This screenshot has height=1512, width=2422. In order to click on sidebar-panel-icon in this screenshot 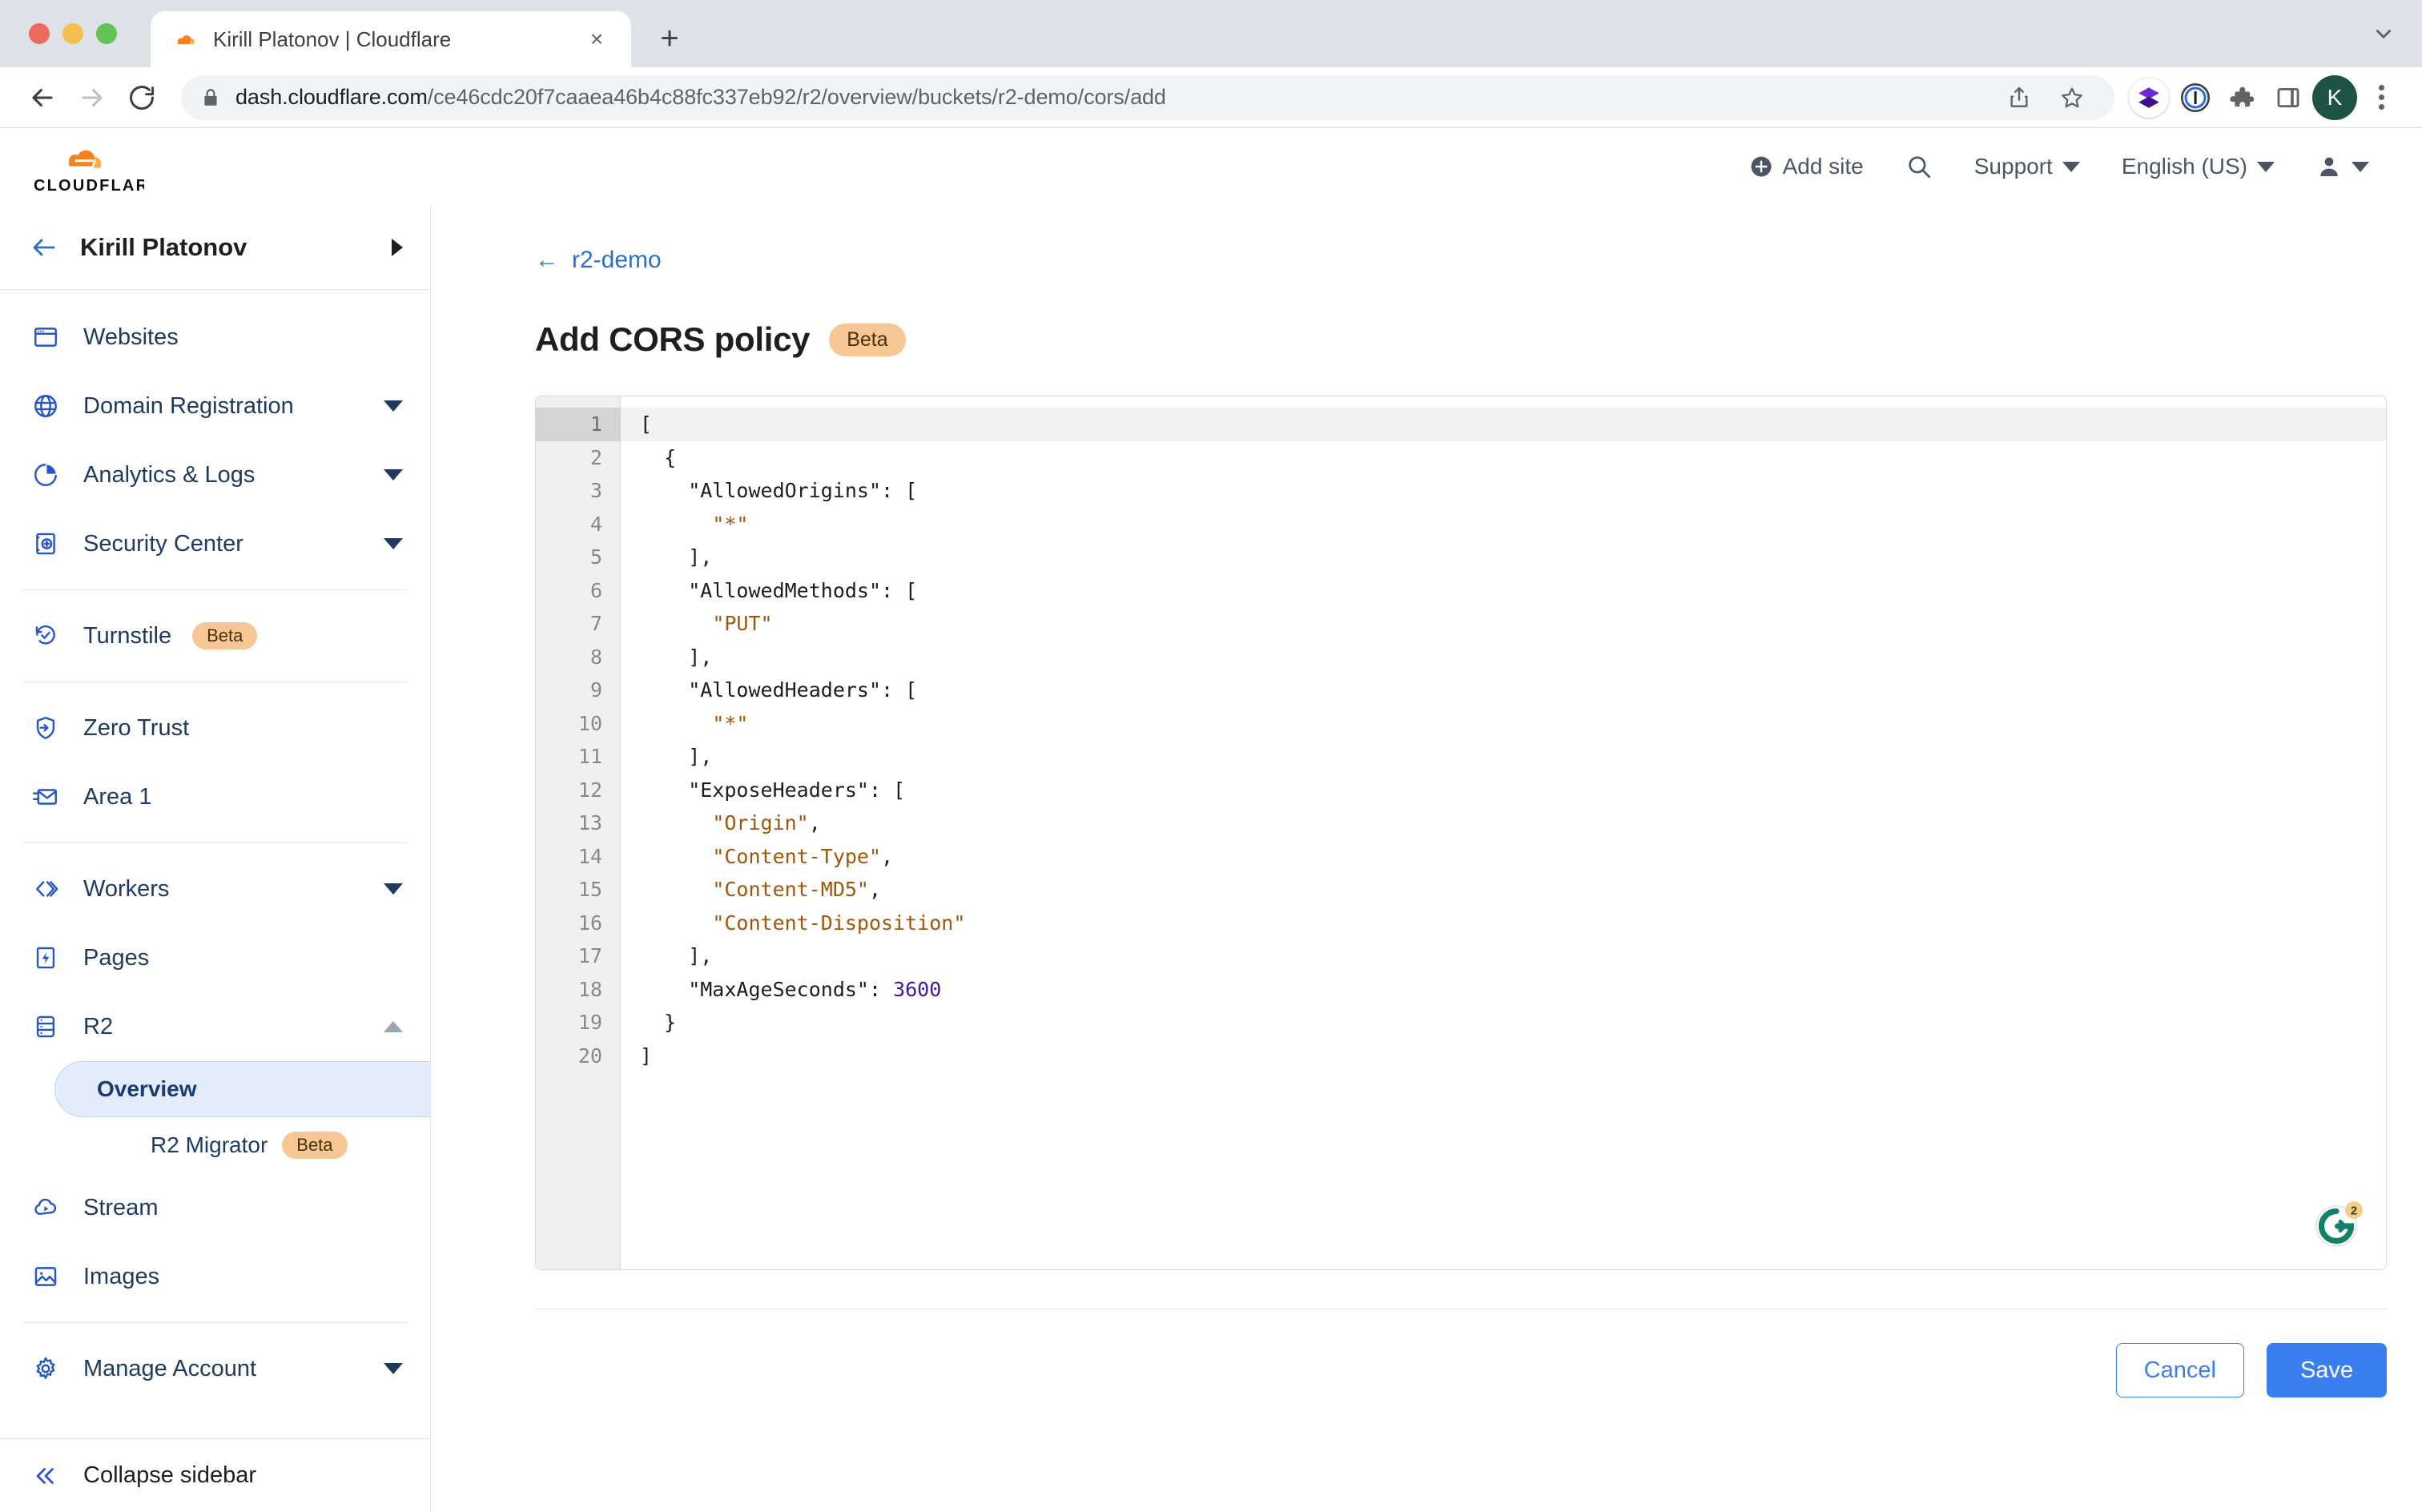, I will do `click(2288, 97)`.